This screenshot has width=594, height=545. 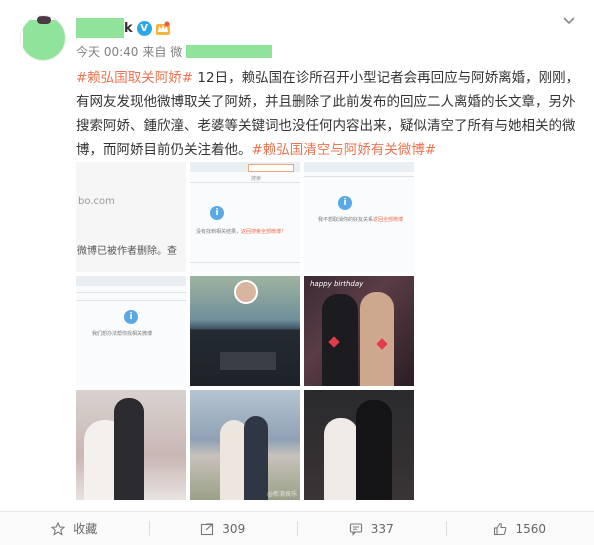 I want to click on comment-button: 337, so click(x=371, y=528).